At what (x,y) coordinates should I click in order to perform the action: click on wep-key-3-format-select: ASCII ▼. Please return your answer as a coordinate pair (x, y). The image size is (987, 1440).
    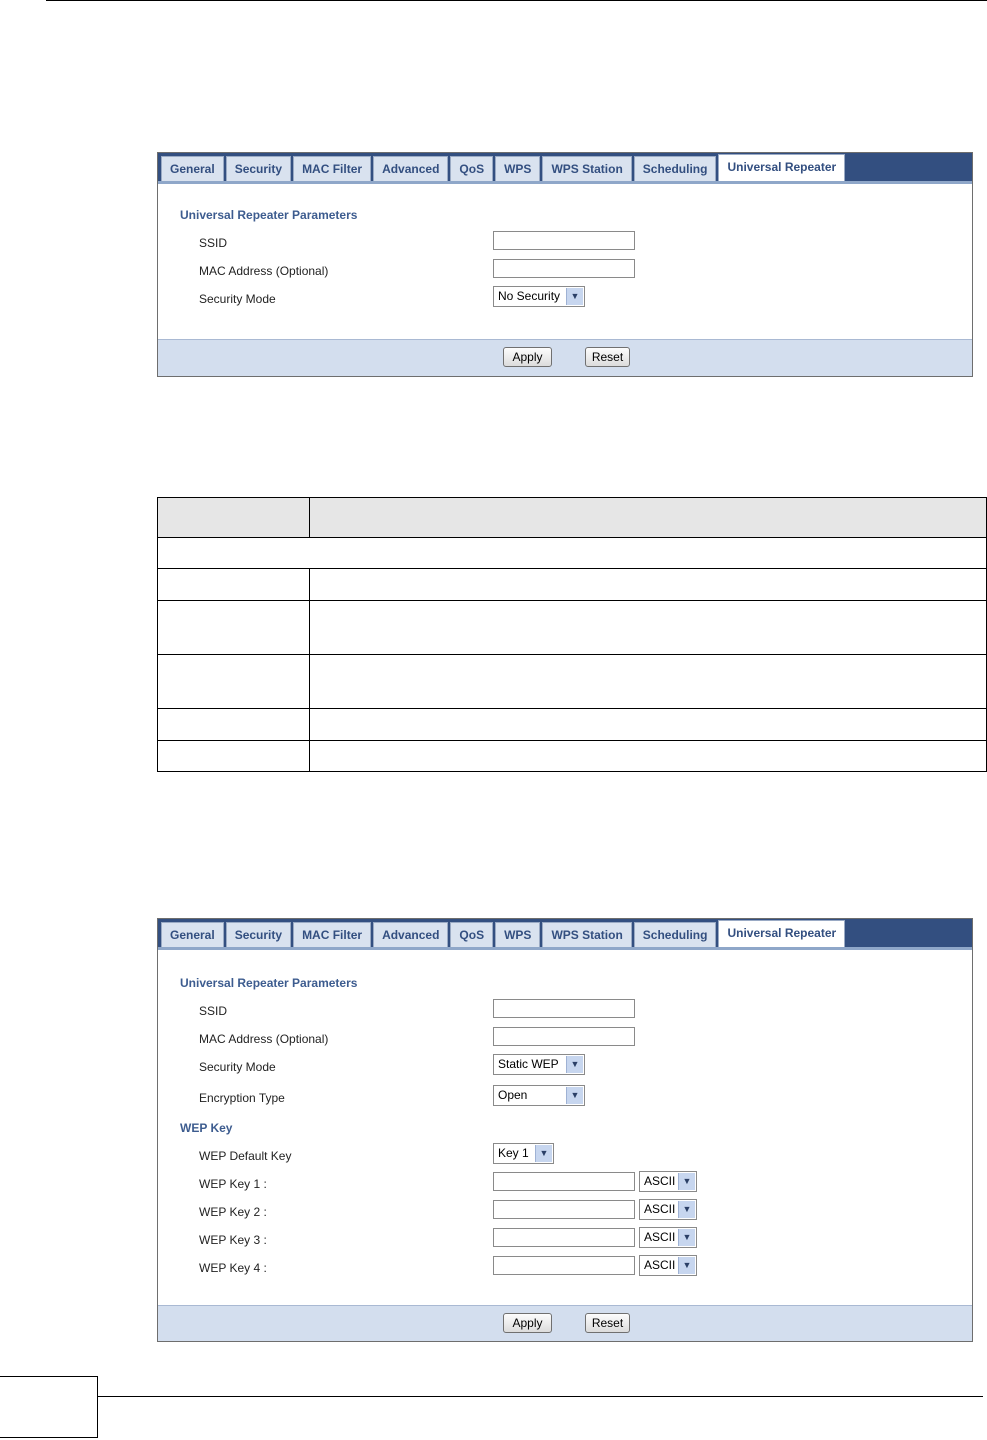
    Looking at the image, I should click on (668, 1237).